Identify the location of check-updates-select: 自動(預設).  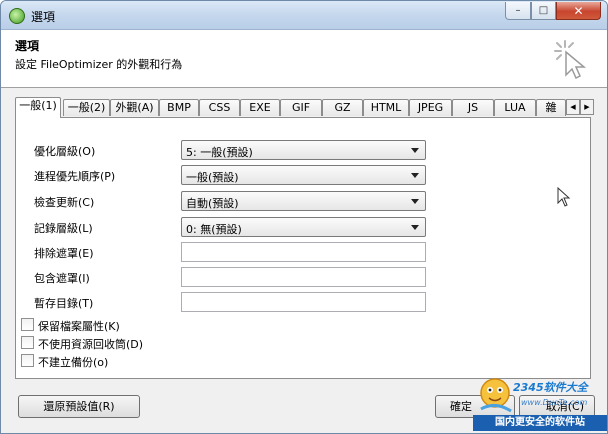
(303, 201).